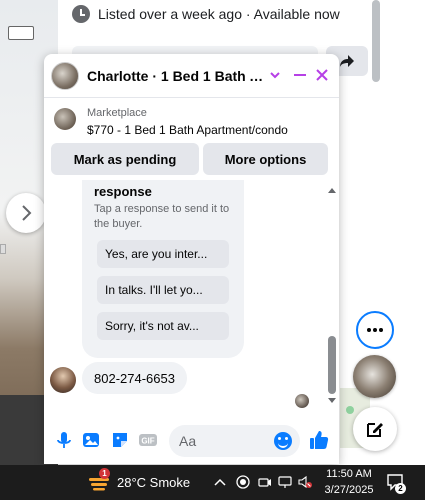 The image size is (425, 500). I want to click on camera-icon, so click(265, 482).